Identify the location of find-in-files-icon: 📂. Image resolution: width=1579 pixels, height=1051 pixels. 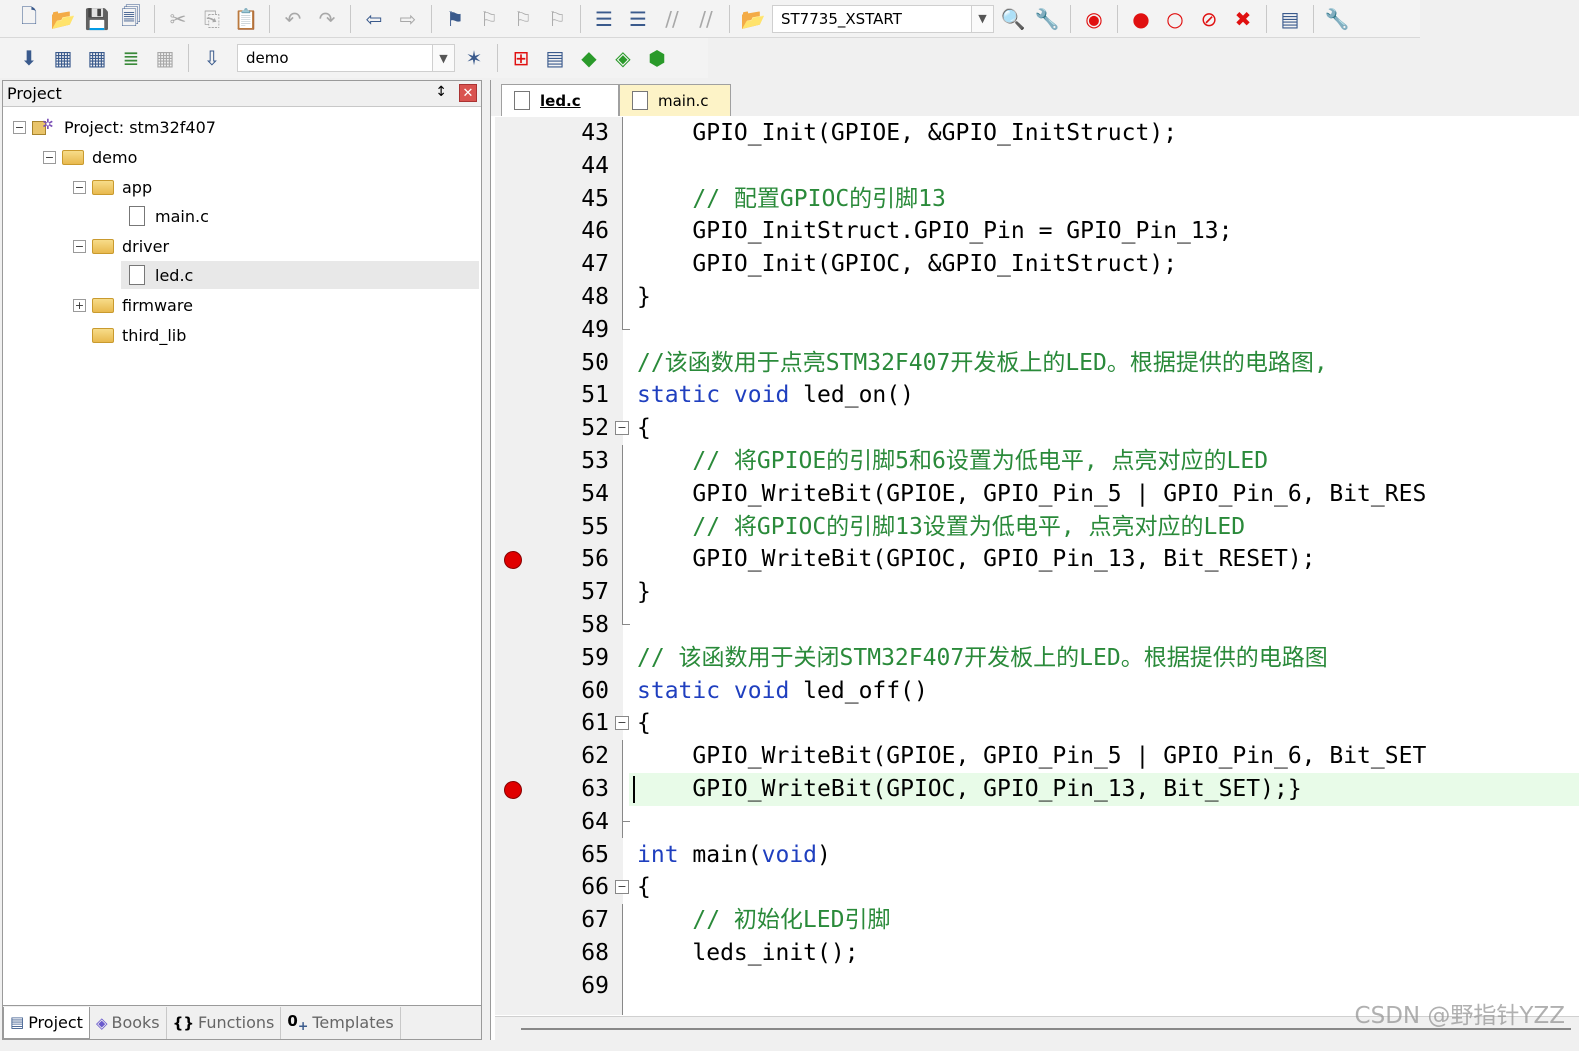
(753, 19).